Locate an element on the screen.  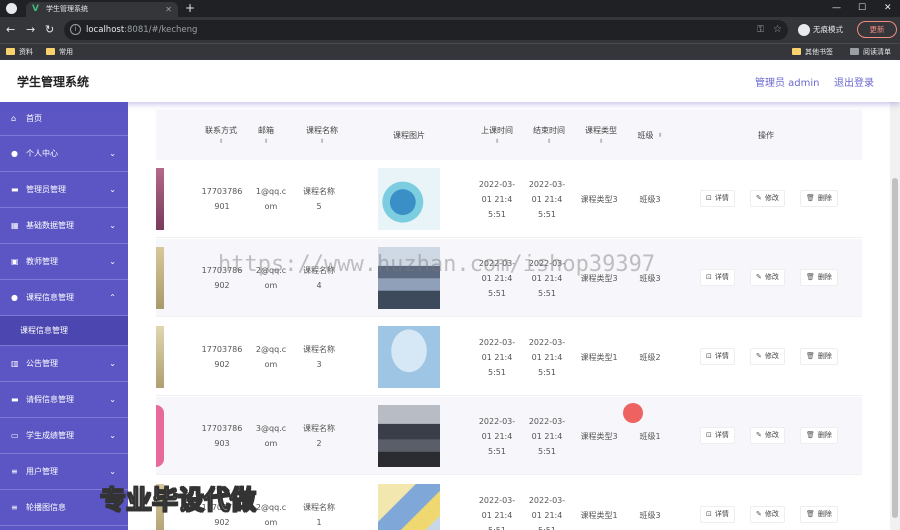
tab-close-icon: ✕ is located at coordinates (168, 9).